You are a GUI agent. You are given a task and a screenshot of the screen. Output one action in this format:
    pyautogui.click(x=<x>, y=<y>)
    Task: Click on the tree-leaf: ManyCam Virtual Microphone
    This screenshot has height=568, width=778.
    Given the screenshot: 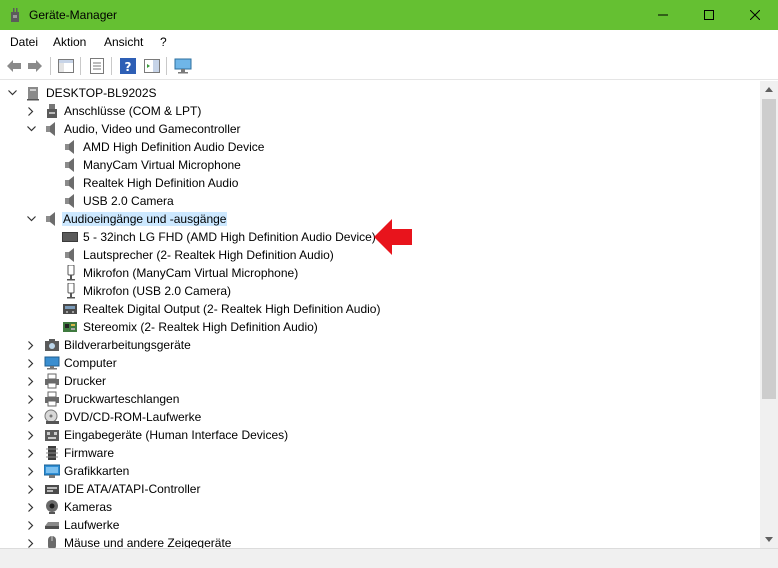 What is the action you would take?
    pyautogui.click(x=380, y=165)
    